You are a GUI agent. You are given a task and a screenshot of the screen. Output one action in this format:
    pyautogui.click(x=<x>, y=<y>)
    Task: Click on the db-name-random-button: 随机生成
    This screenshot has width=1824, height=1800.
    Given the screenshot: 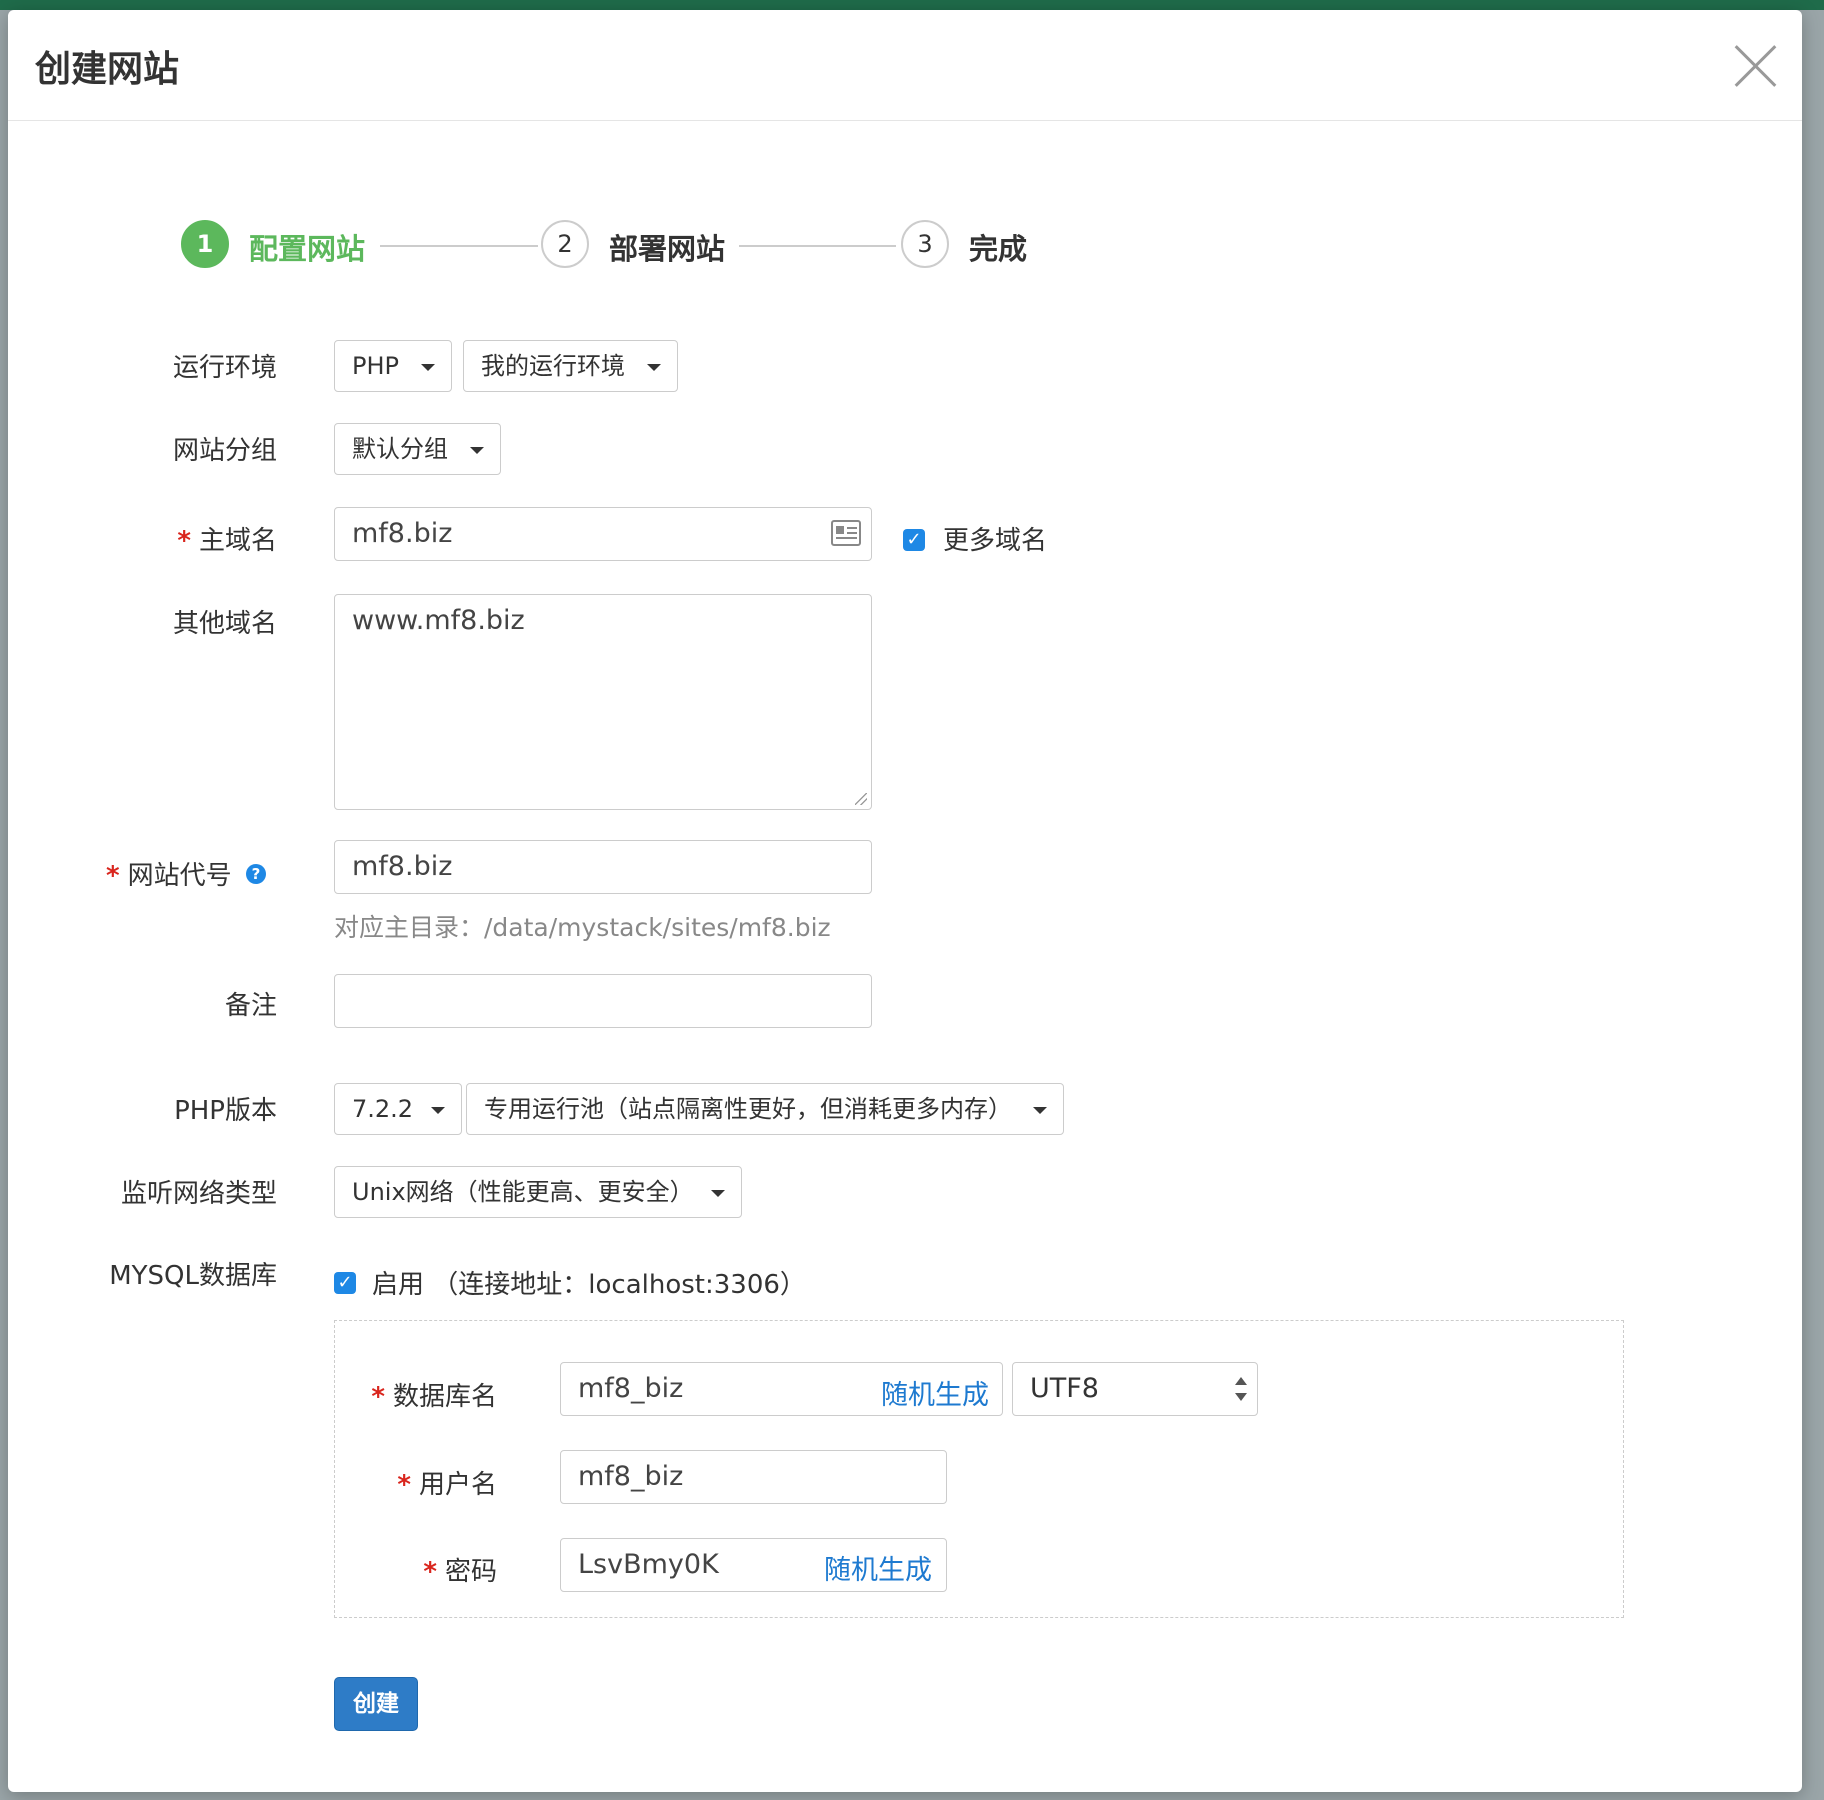 What is the action you would take?
    pyautogui.click(x=935, y=1392)
    